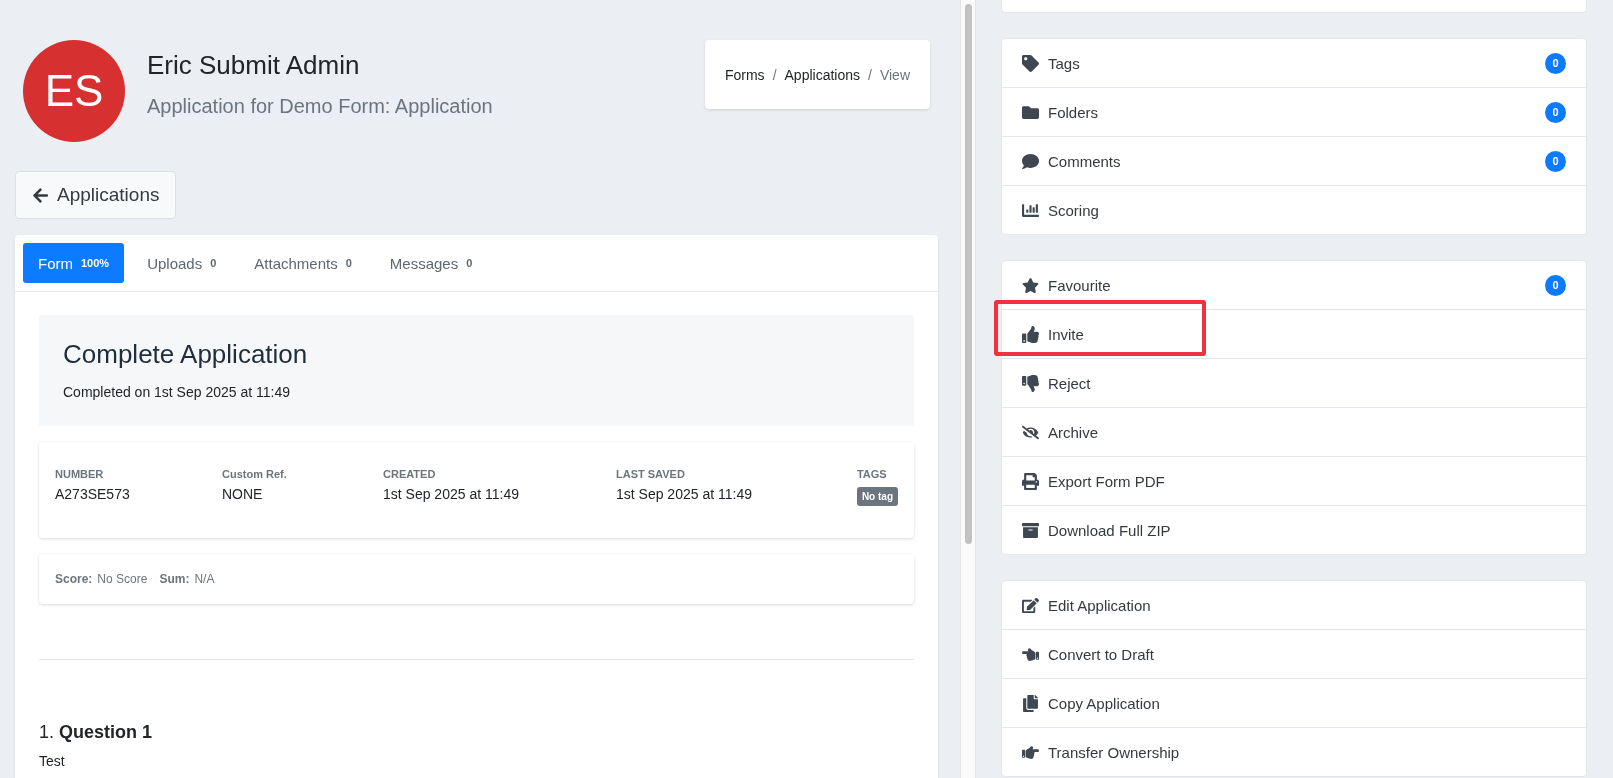 The height and width of the screenshot is (778, 1613). What do you see at coordinates (877, 496) in the screenshot?
I see `tag-badge: No tag` at bounding box center [877, 496].